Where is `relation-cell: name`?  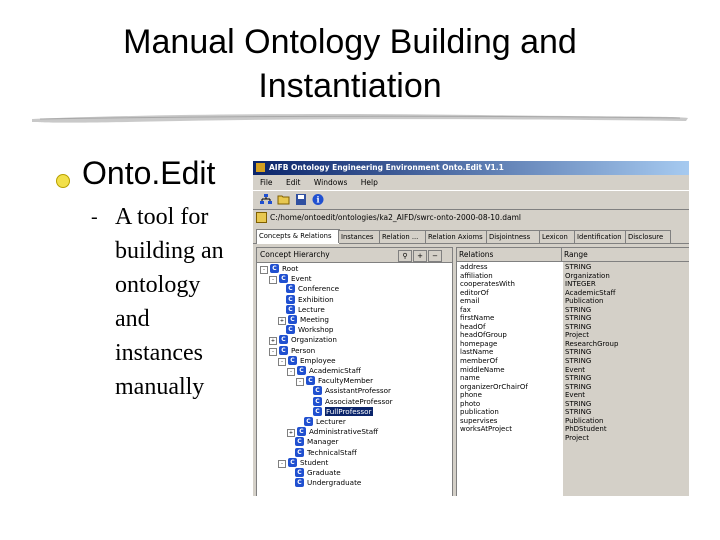
relation-cell: name is located at coordinates (510, 378).